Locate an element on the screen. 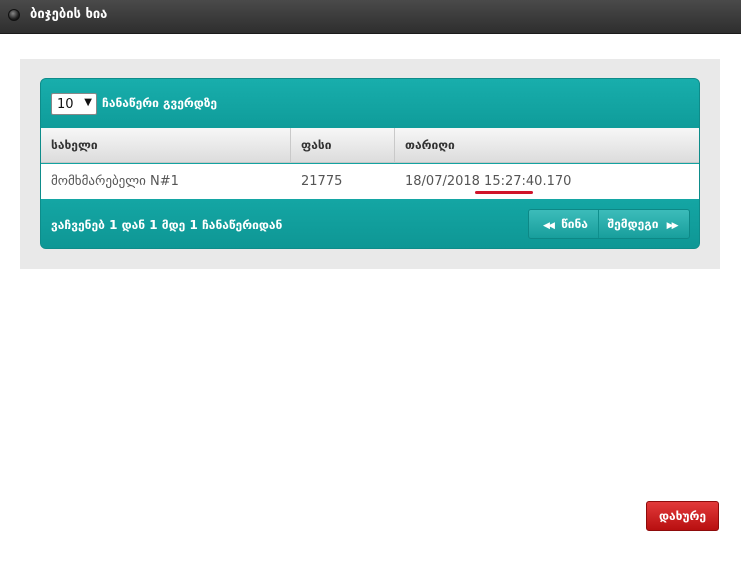 The height and width of the screenshot is (585, 741). grid-toolbar: 10 ▼ ჩანაწერი გვერდზე is located at coordinates (370, 103).